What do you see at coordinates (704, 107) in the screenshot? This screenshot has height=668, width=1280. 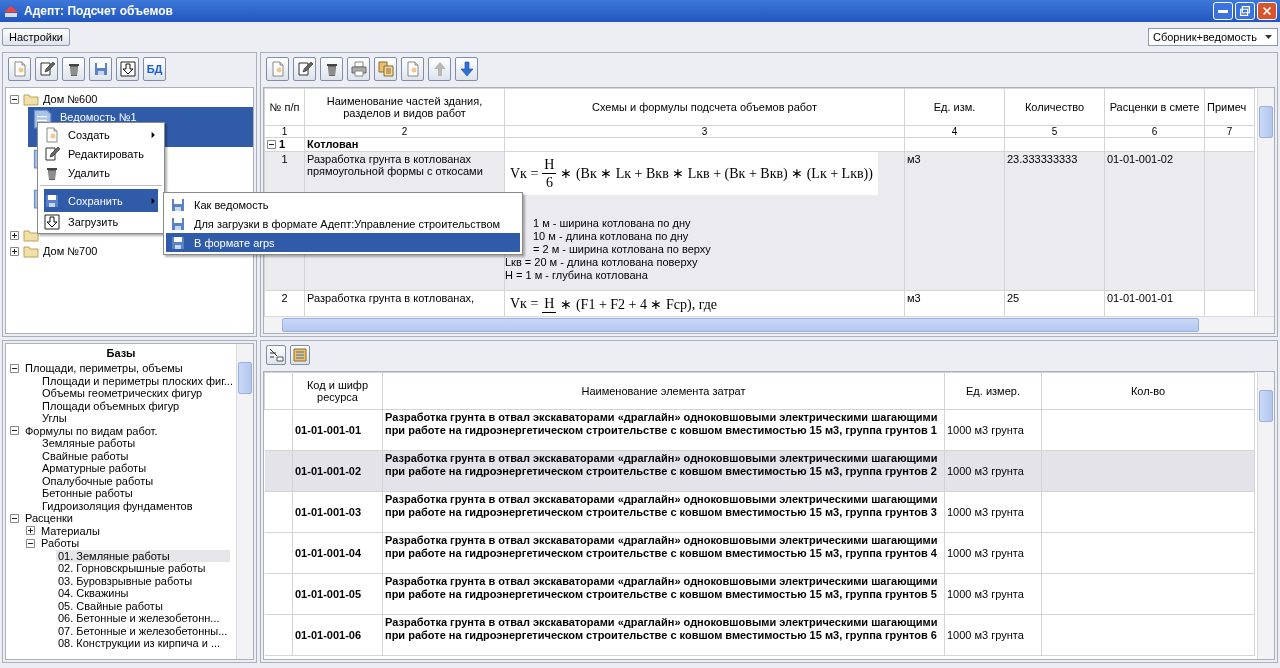 I see `column-header: Схемы и формулы подсчета объемов работ` at bounding box center [704, 107].